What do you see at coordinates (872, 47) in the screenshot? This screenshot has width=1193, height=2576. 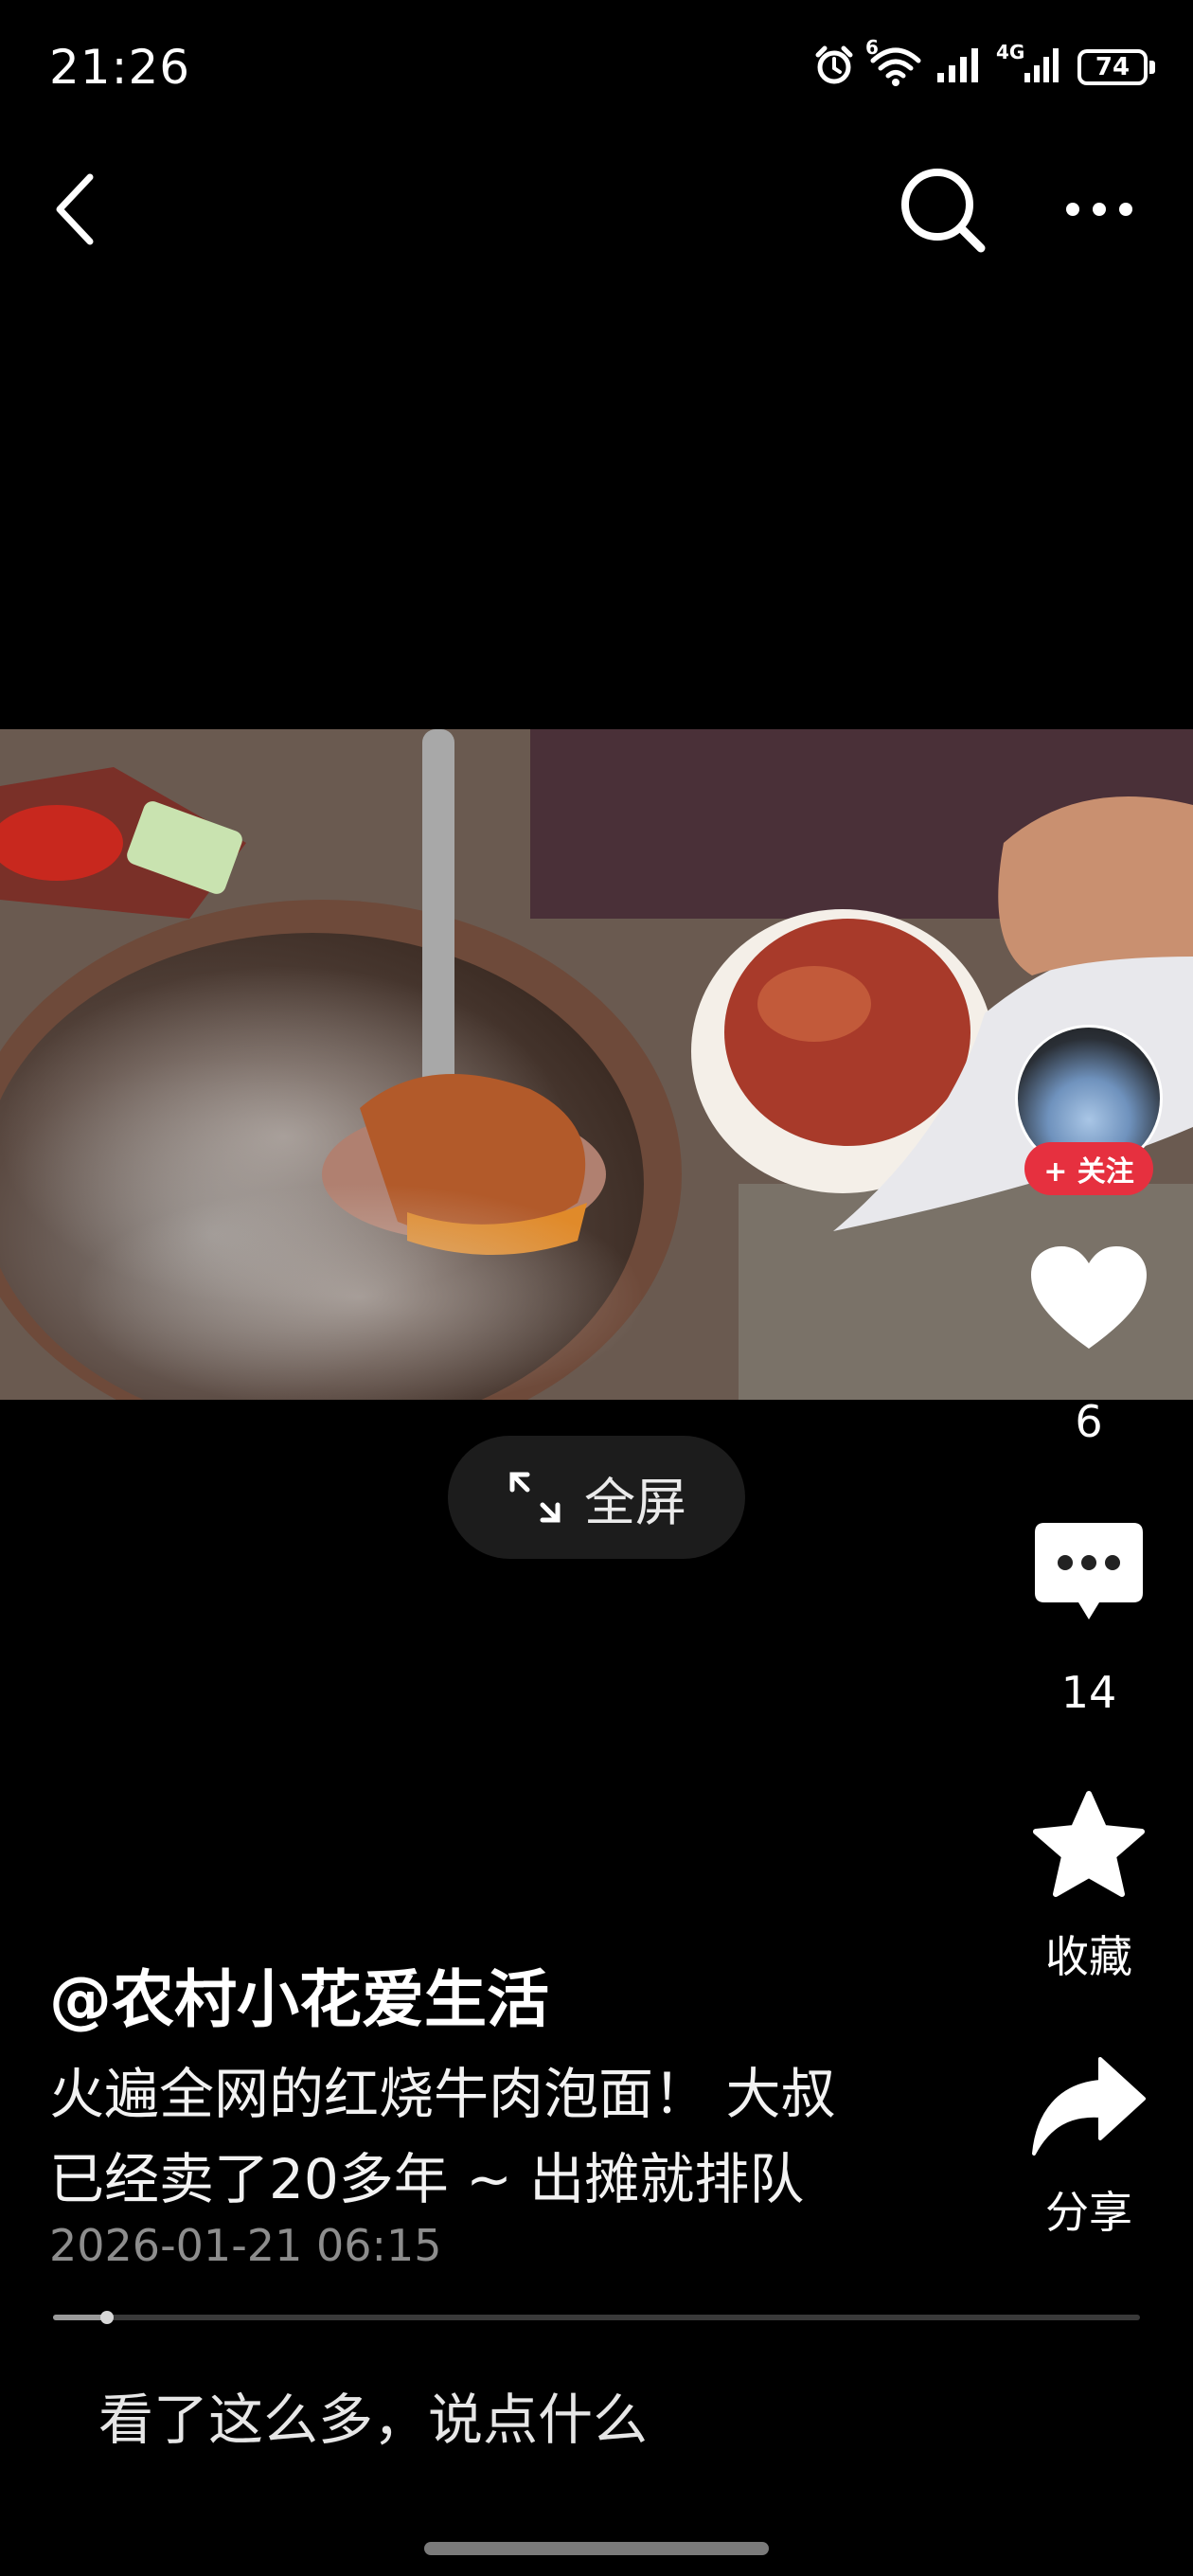 I see `wifi-badge: 6` at bounding box center [872, 47].